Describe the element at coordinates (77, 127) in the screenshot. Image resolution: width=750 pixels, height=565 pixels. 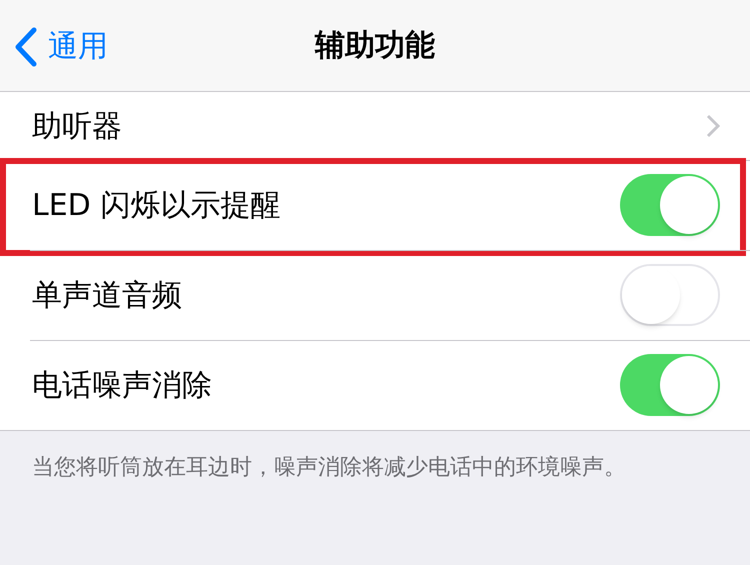
I see `setting-label: 助听器` at that location.